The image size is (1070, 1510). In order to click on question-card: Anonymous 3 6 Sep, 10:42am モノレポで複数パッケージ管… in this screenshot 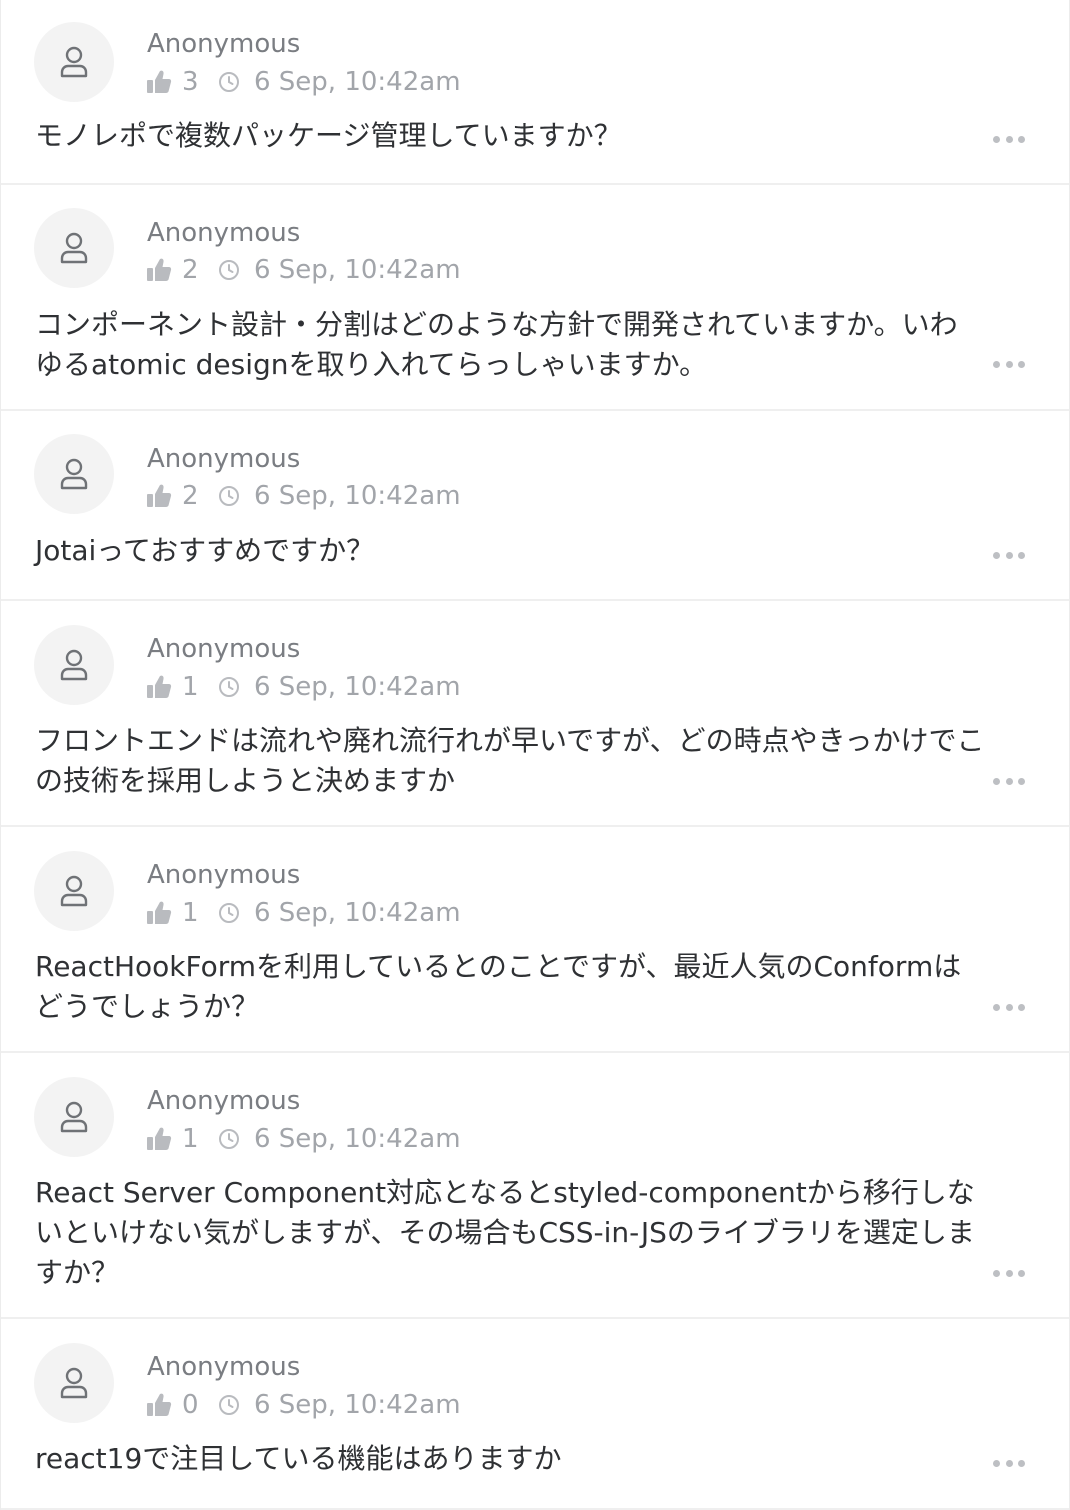, I will do `click(535, 92)`.